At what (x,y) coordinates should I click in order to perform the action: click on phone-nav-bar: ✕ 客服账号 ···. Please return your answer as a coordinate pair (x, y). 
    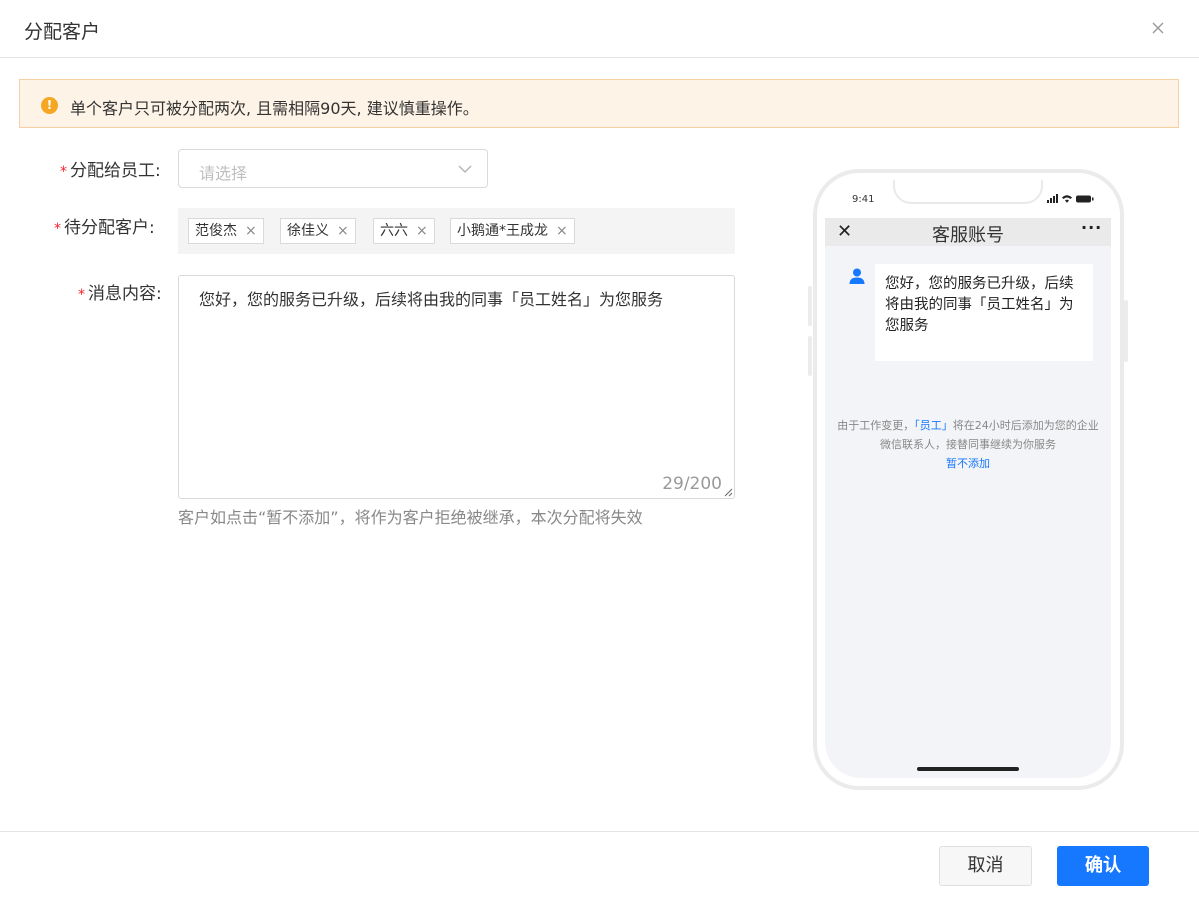
    Looking at the image, I should click on (968, 232).